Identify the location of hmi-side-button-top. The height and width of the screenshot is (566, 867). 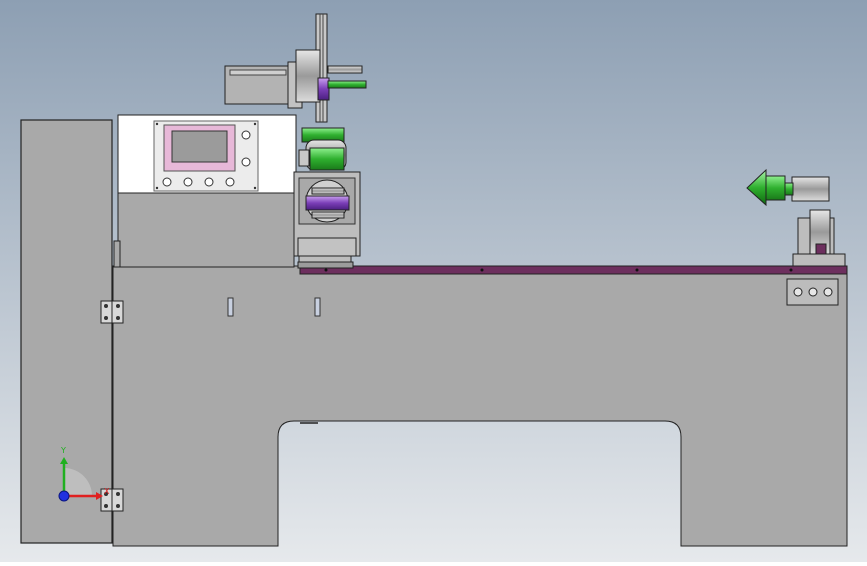
(246, 135).